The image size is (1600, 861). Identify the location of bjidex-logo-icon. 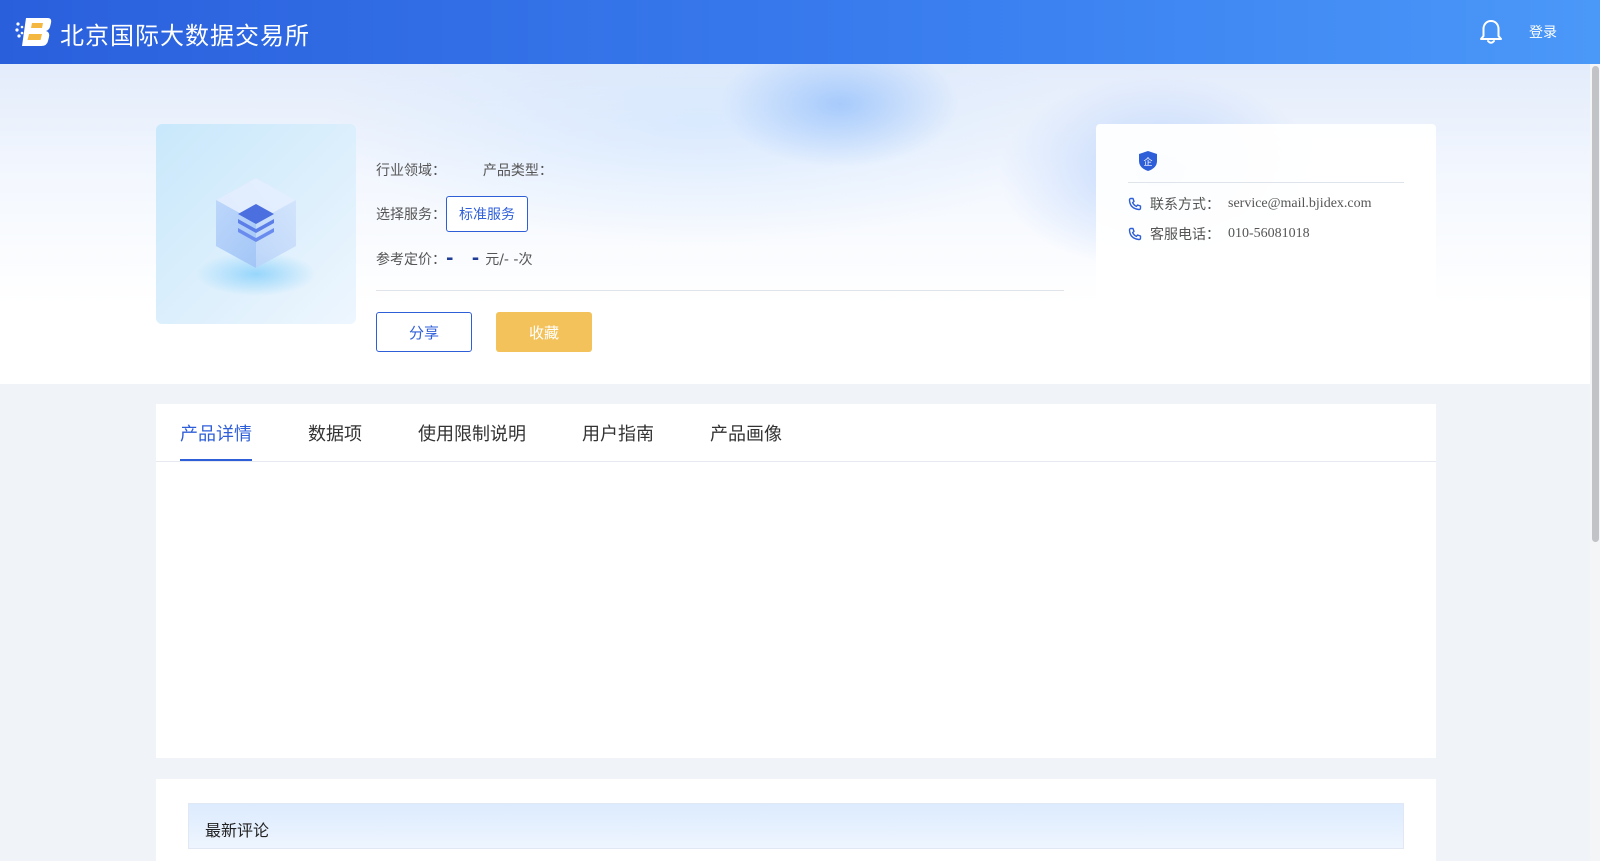
(33, 31).